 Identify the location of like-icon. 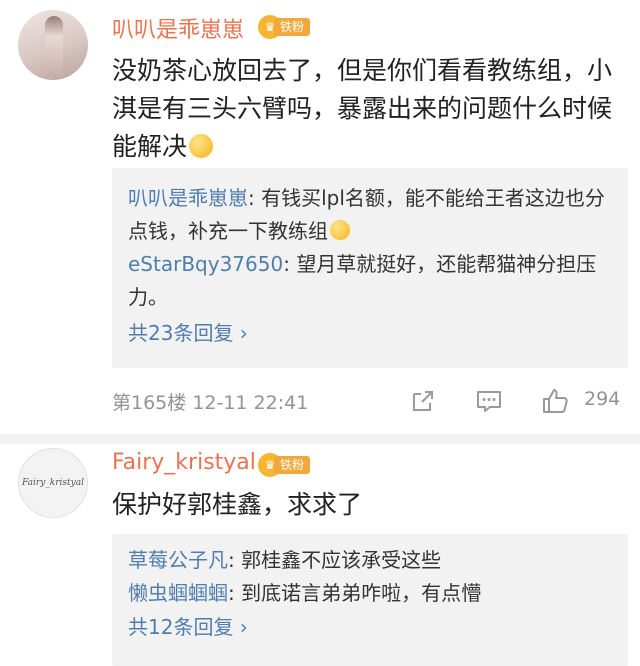
(555, 401).